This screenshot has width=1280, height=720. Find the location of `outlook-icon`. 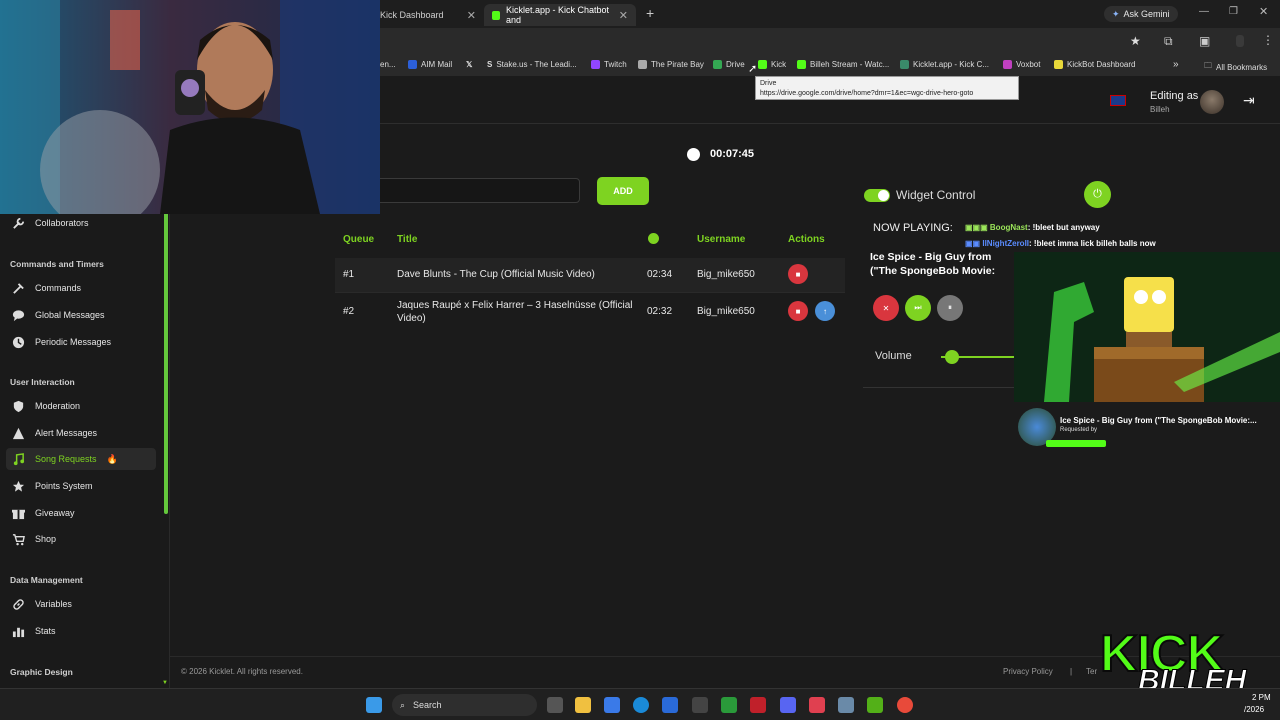

outlook-icon is located at coordinates (670, 705).